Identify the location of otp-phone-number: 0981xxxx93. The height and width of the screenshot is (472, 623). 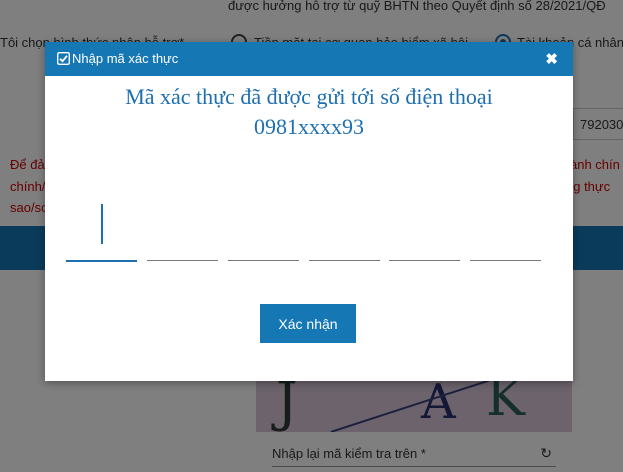
(309, 126).